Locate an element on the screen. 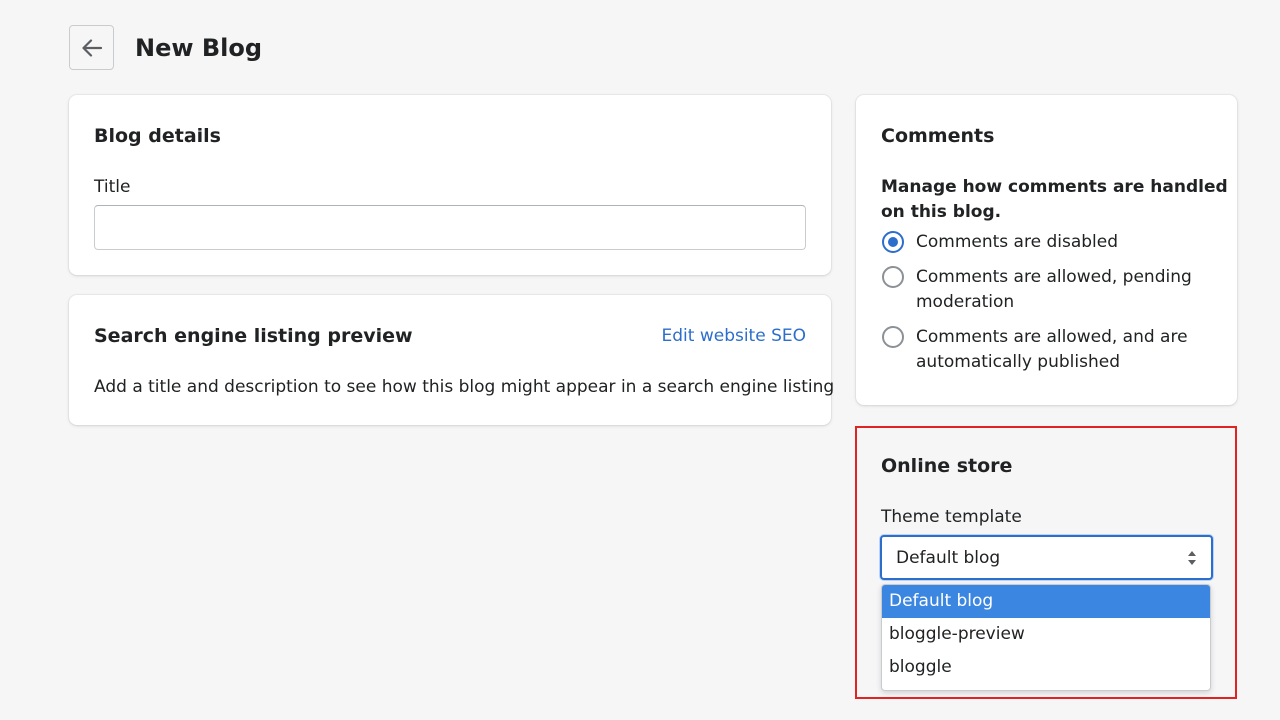  title-input is located at coordinates (450, 227).